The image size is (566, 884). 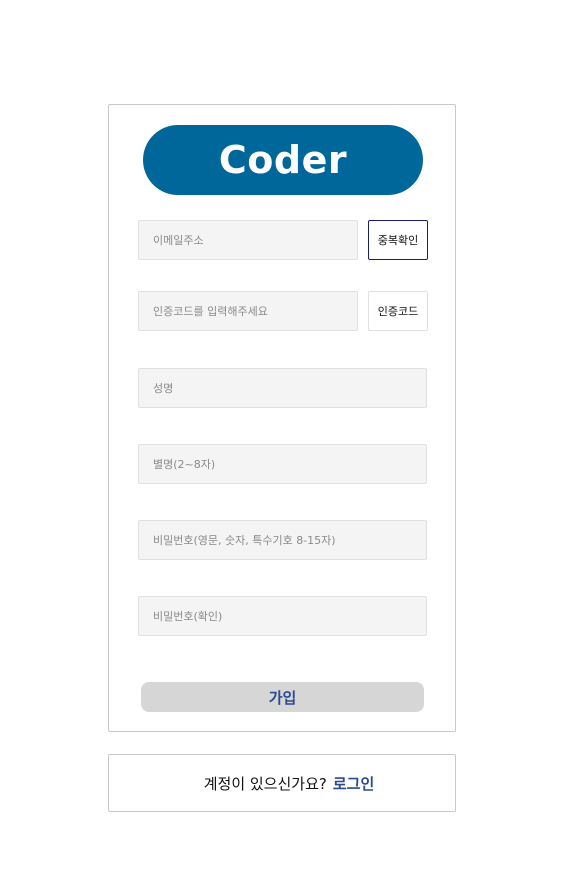 I want to click on email-input, so click(x=248, y=240).